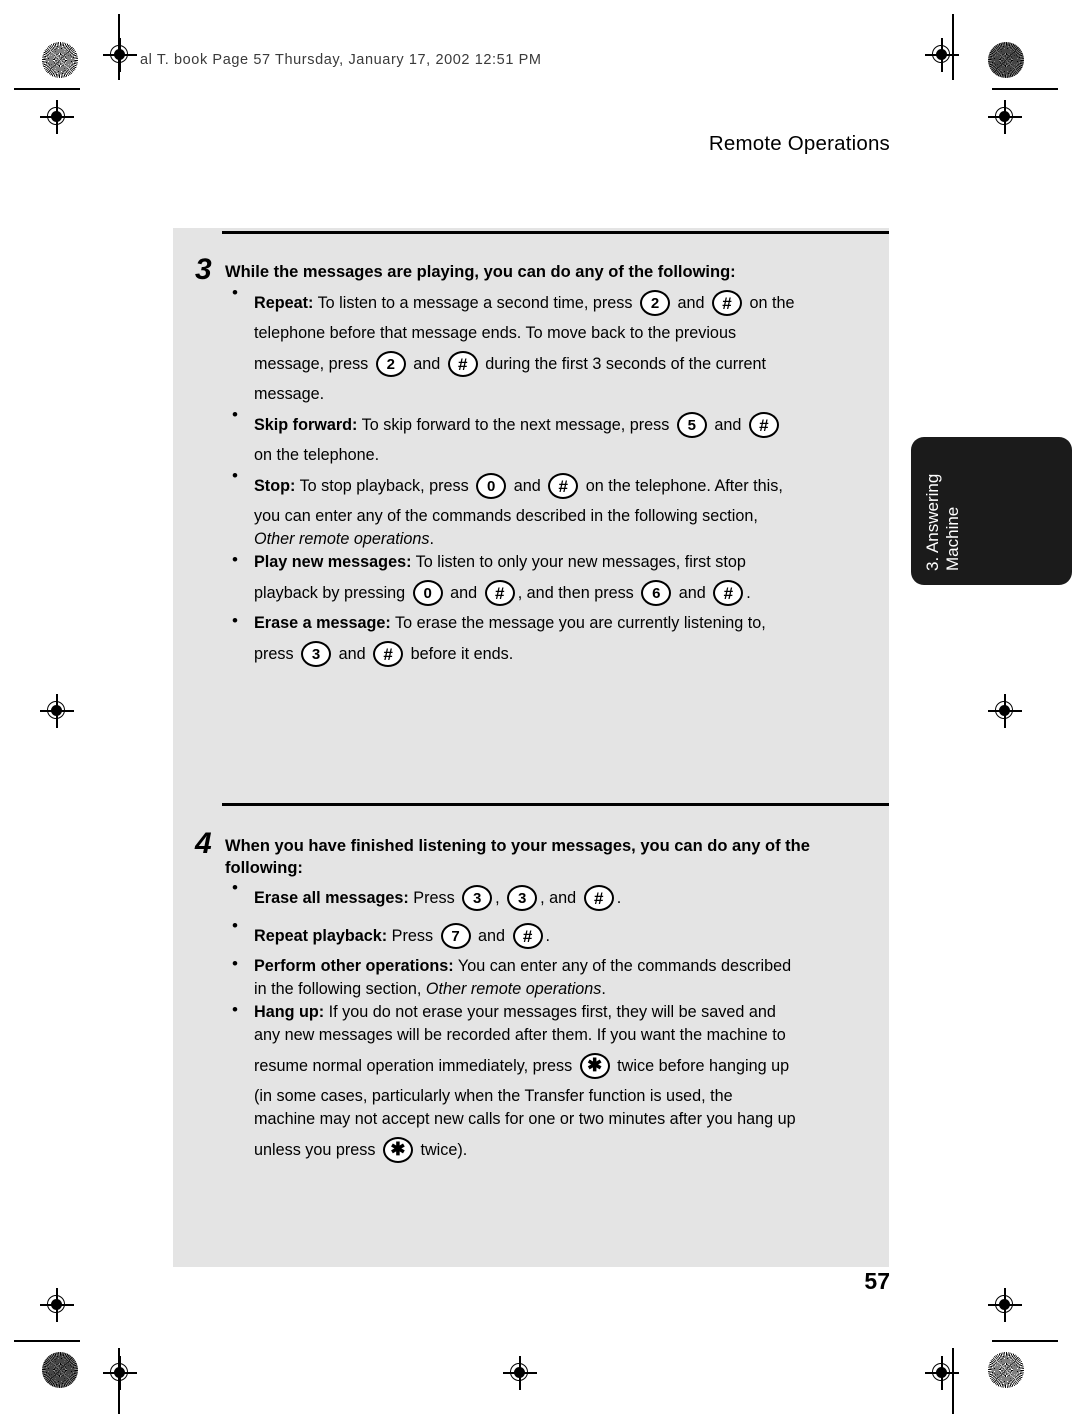 The image size is (1072, 1428). What do you see at coordinates (317, 1149) in the screenshot?
I see `bullet-text: unless you press` at bounding box center [317, 1149].